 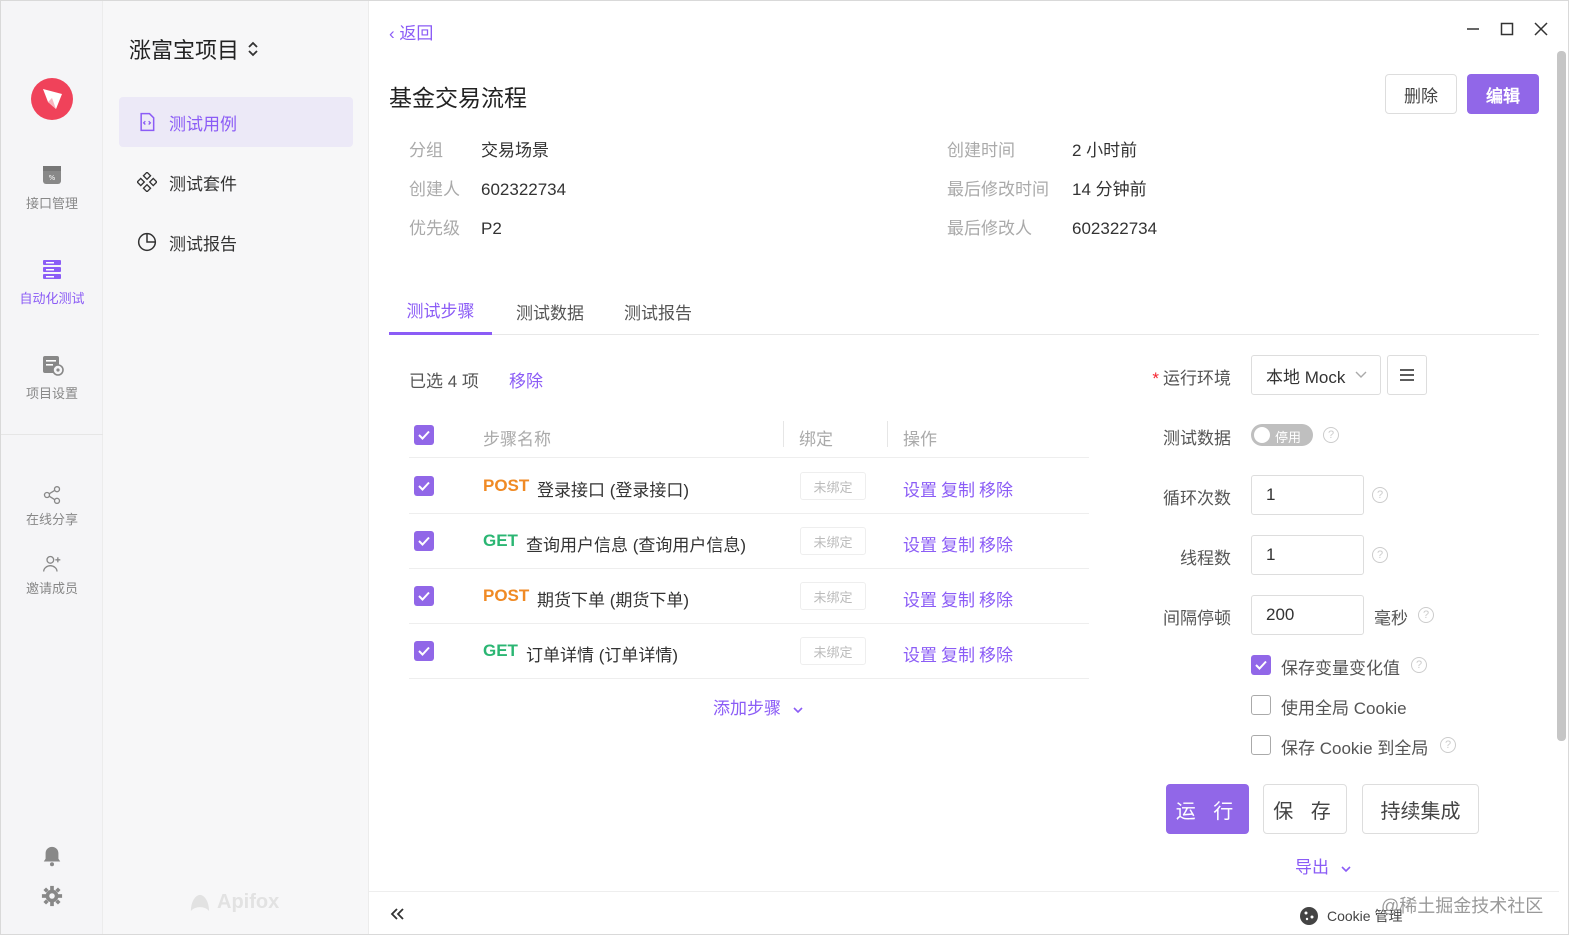 What do you see at coordinates (52, 563) in the screenshot?
I see `invite-icon` at bounding box center [52, 563].